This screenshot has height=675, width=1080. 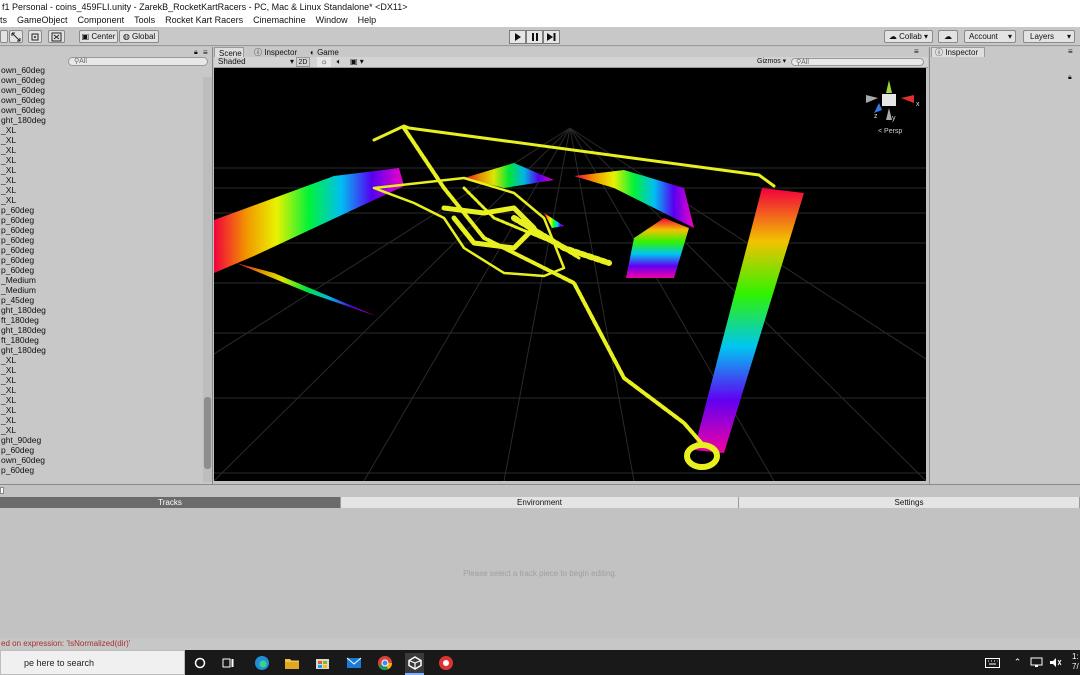 I want to click on pivot-global-button: ◍ Global, so click(x=139, y=36).